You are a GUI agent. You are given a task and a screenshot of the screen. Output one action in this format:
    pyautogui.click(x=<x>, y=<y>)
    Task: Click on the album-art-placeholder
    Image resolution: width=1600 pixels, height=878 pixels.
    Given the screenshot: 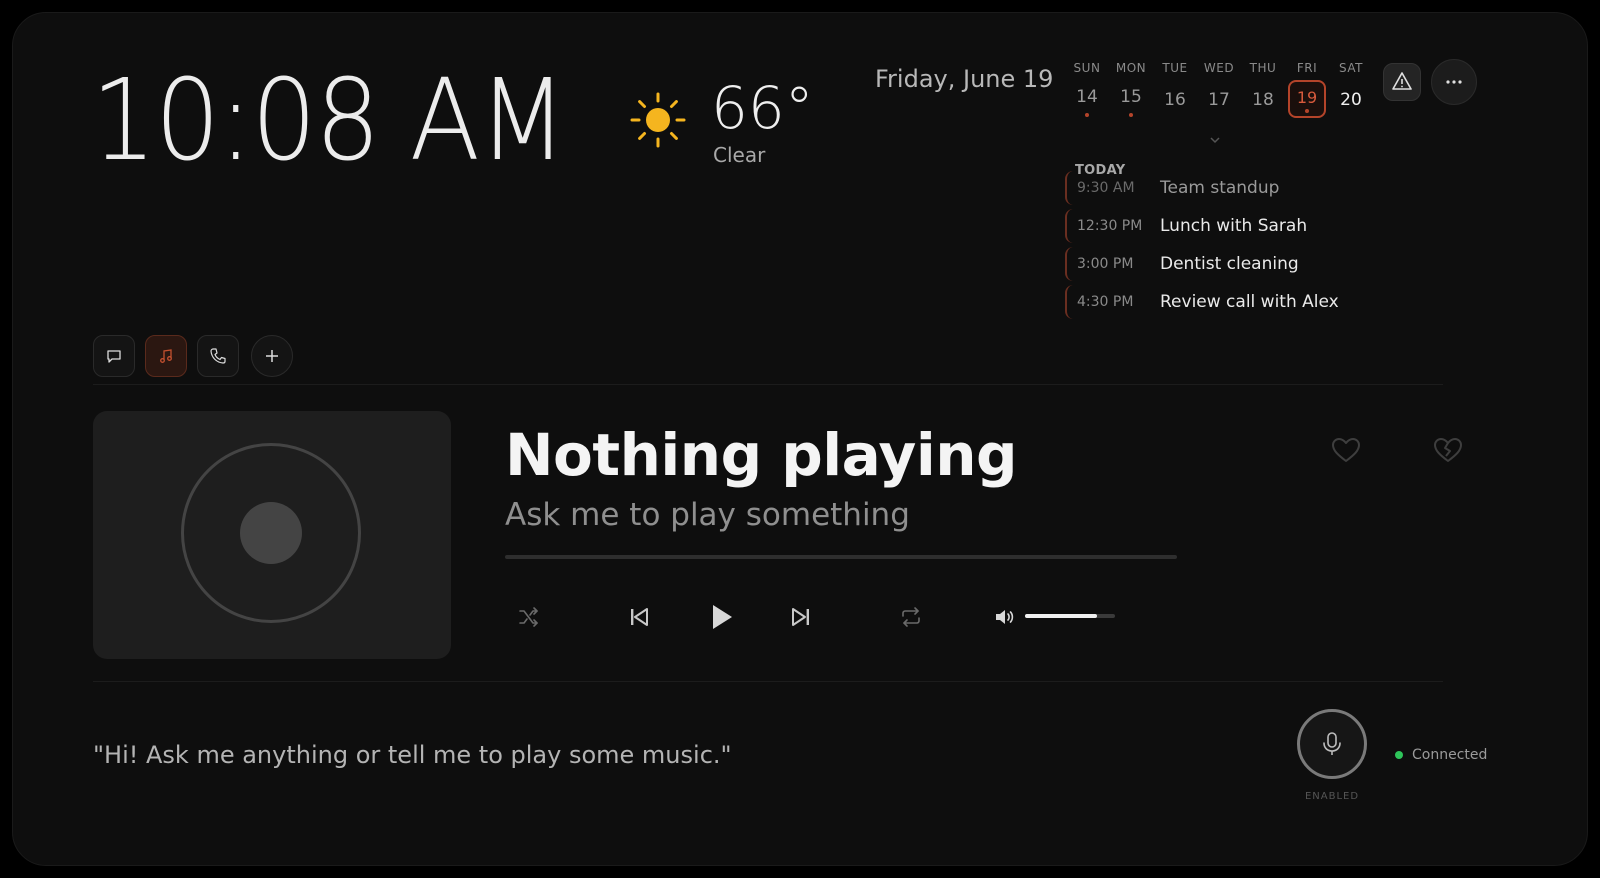 What is the action you would take?
    pyautogui.click(x=272, y=535)
    